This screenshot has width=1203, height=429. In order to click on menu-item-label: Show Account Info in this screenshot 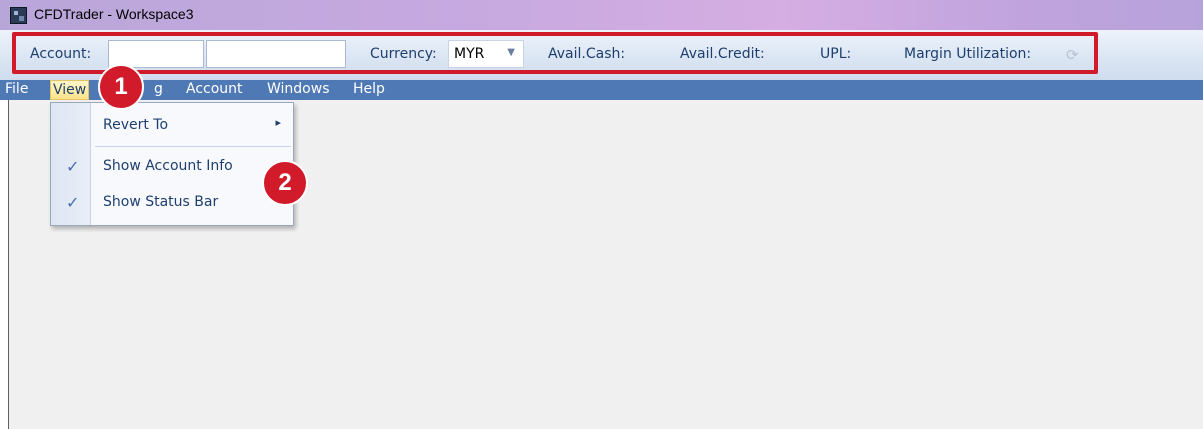, I will do `click(168, 166)`.